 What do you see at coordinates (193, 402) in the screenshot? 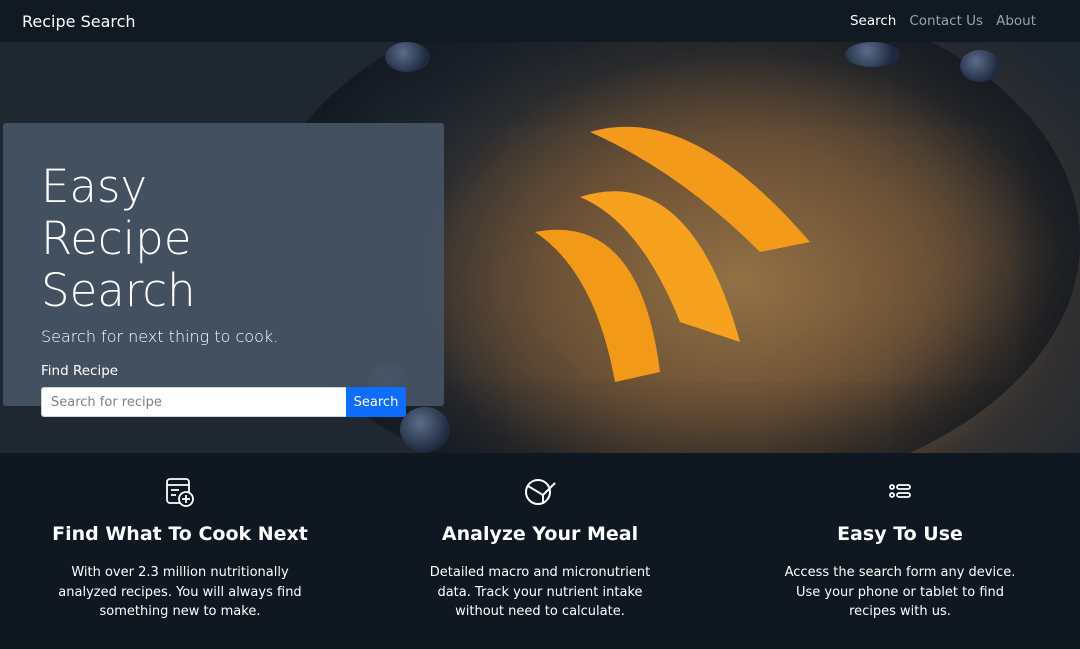
I see `search-input` at bounding box center [193, 402].